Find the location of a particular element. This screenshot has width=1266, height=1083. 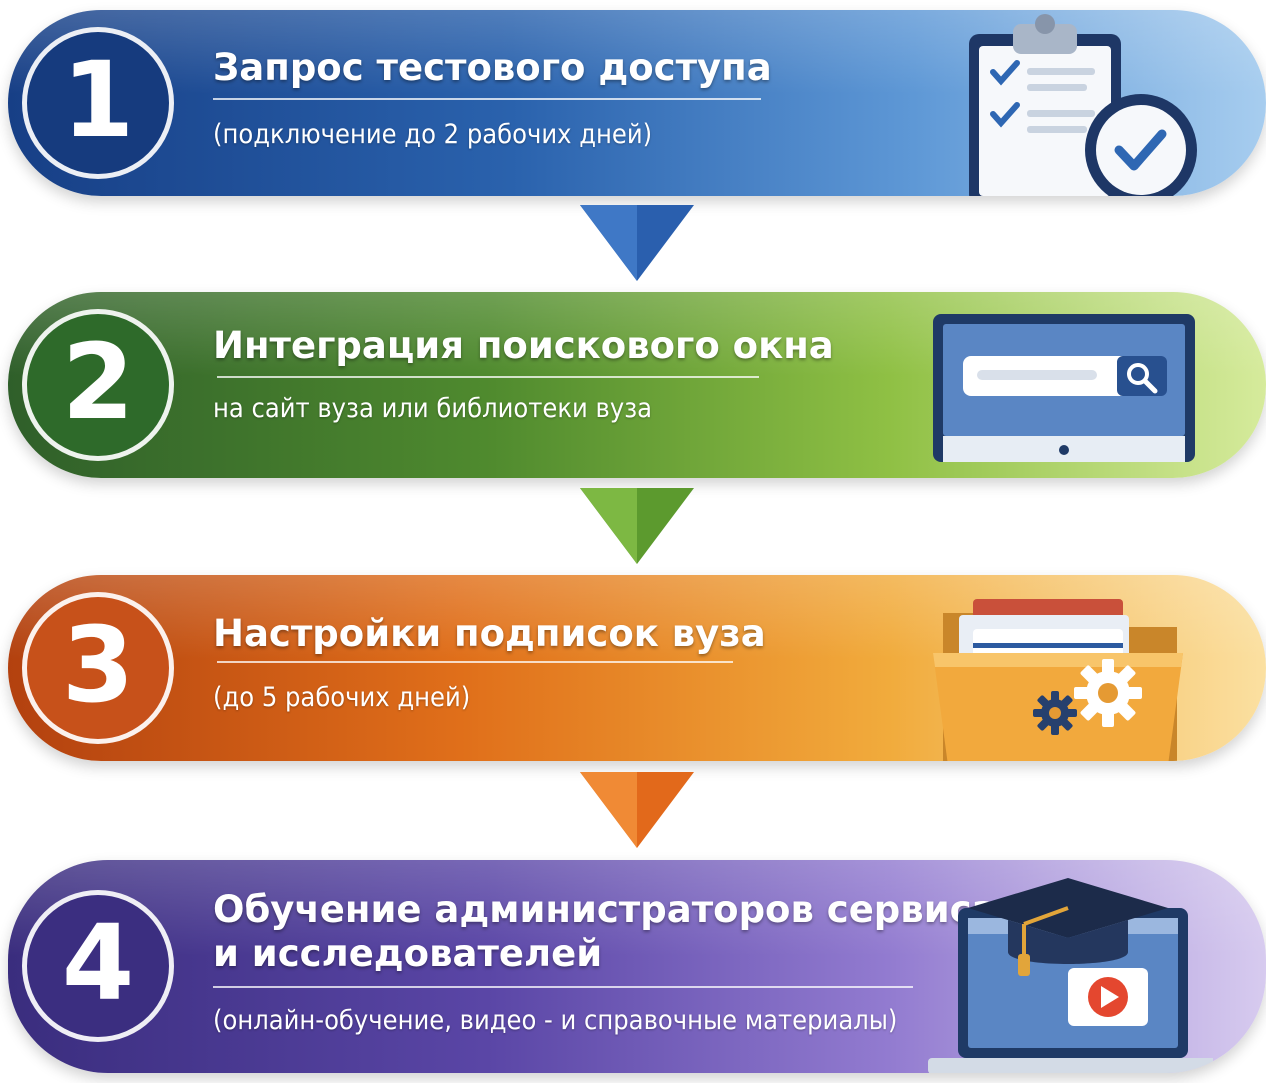

step-title: Настройки подписок вуза is located at coordinates (489, 633).